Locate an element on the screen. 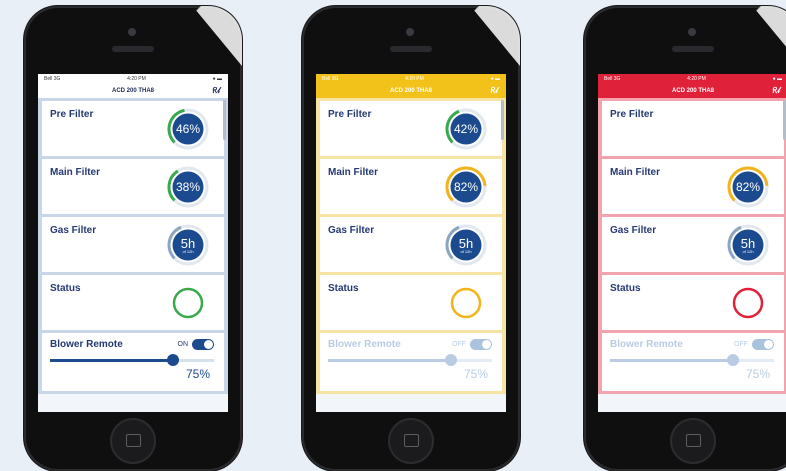  pre-filter-card: Pre Filter is located at coordinates (693, 128).